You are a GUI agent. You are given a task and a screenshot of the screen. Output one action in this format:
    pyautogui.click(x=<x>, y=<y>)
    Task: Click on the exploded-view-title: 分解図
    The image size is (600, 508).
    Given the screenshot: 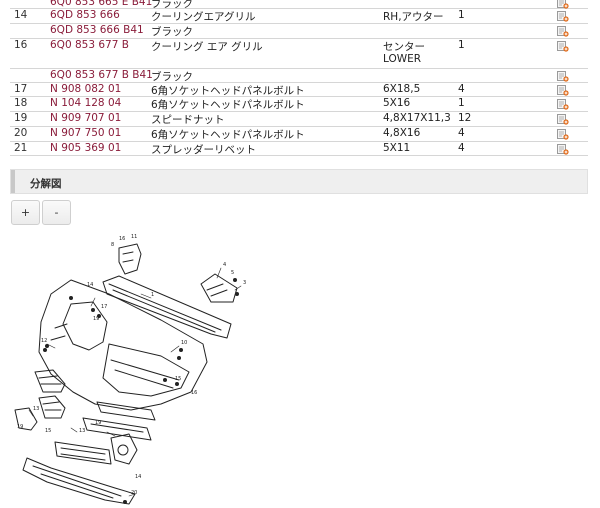 What is the action you would take?
    pyautogui.click(x=46, y=184)
    